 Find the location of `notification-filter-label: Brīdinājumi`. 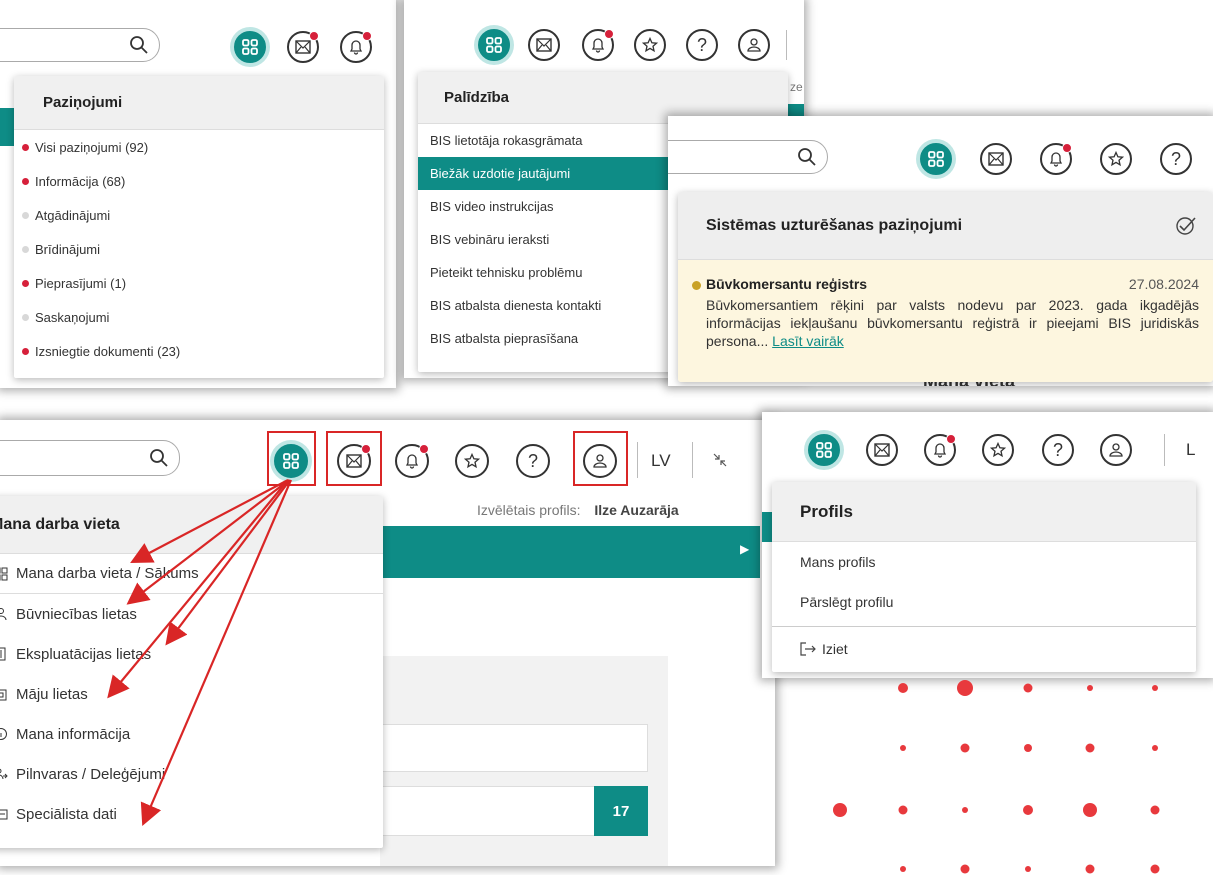

notification-filter-label: Brīdinājumi is located at coordinates (68, 249).